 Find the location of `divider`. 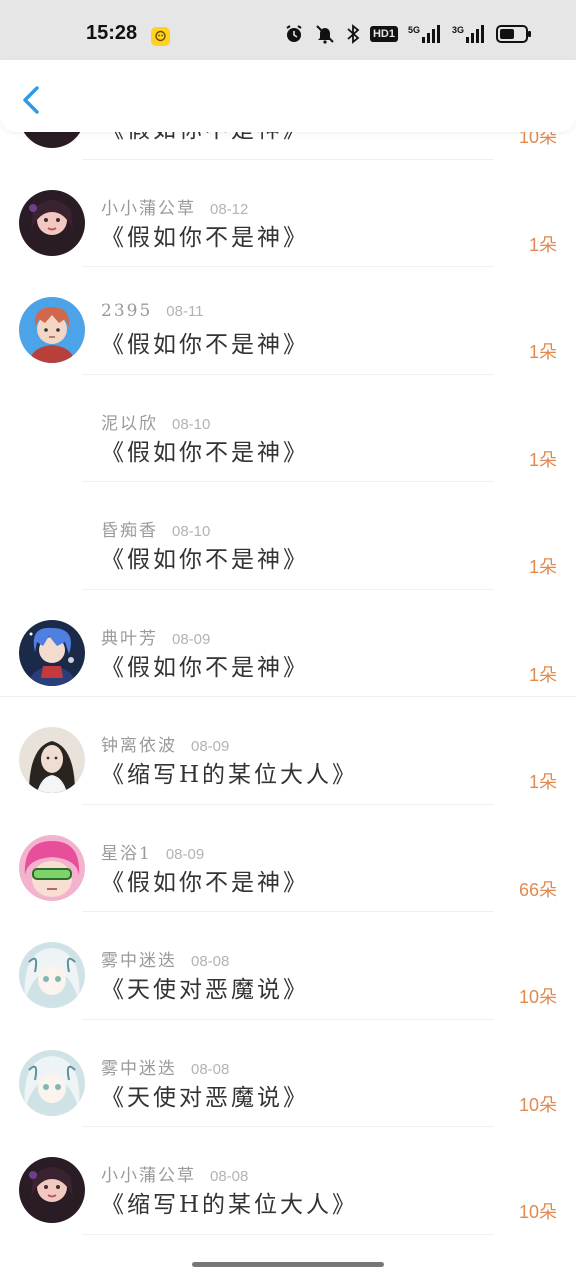

divider is located at coordinates (288, 1234).